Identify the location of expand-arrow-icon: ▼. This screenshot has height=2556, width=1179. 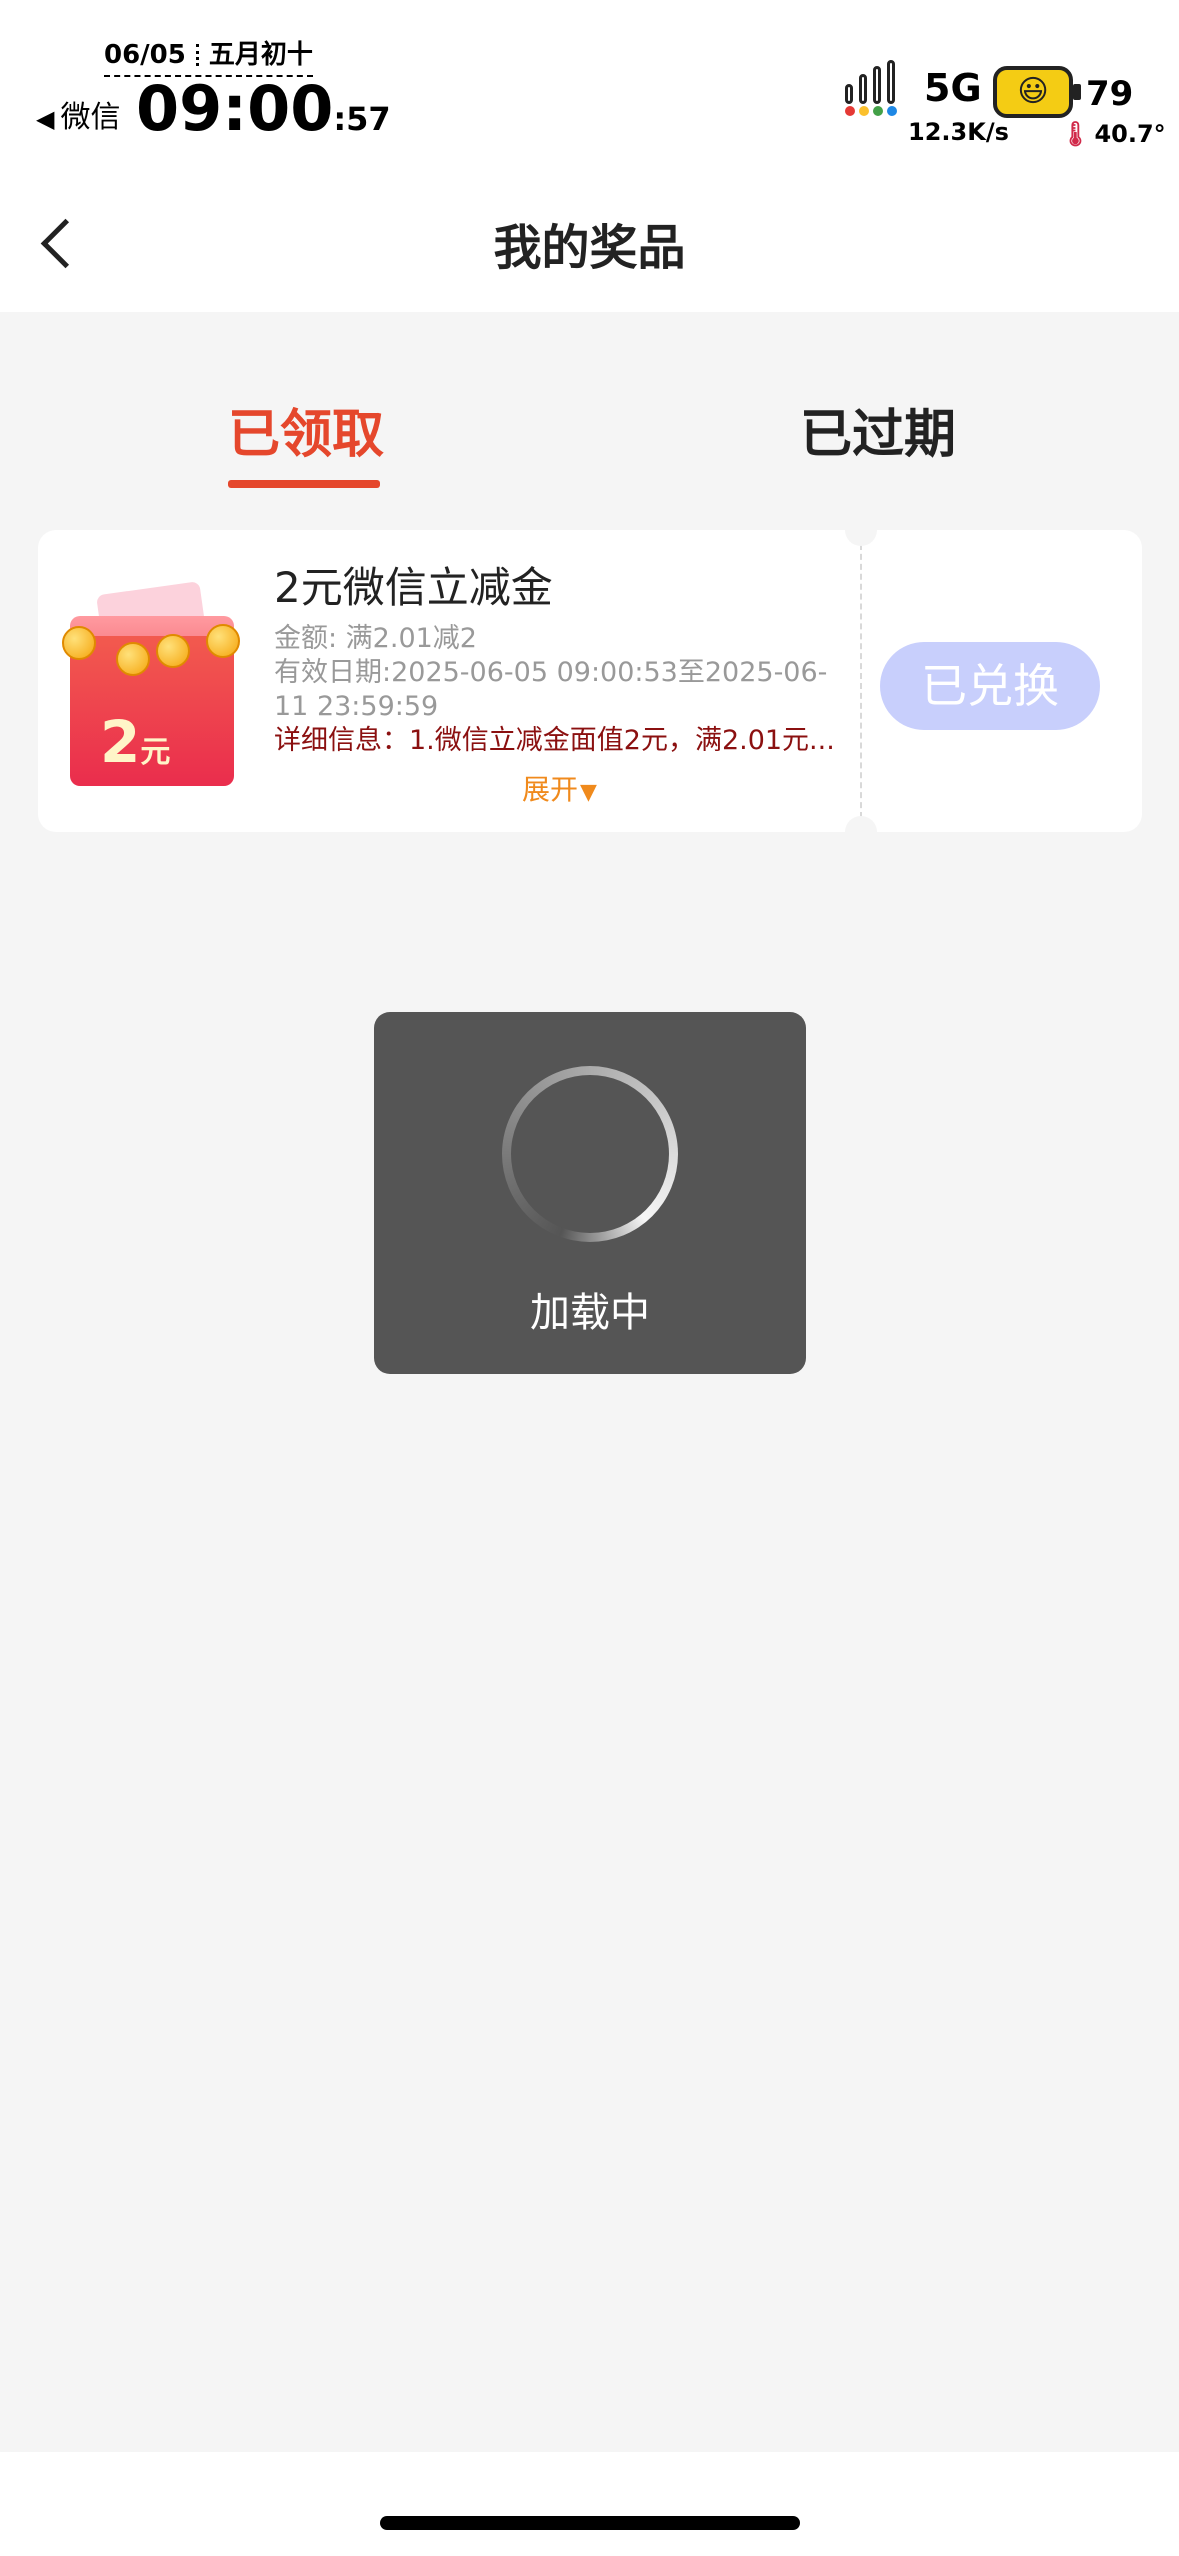
(588, 792).